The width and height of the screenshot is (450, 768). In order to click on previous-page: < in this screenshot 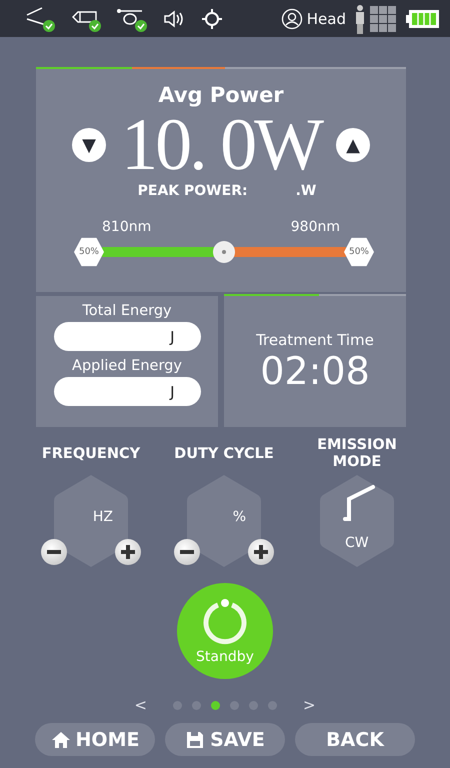, I will do `click(140, 705)`.